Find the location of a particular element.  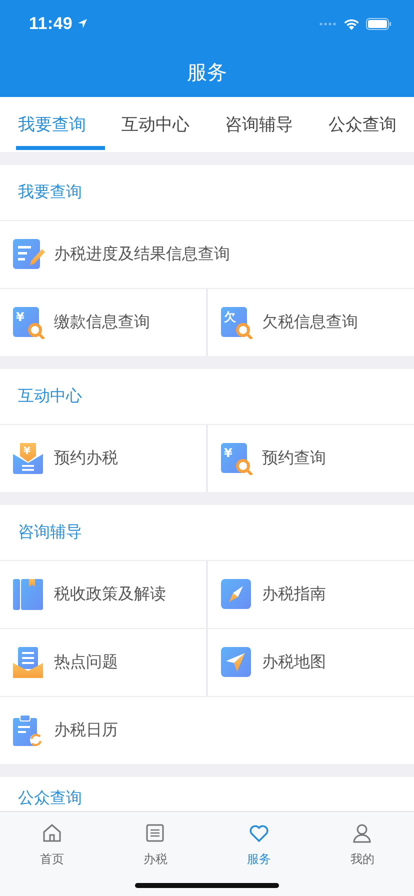

category-tab: 我要查询 is located at coordinates (52, 124).